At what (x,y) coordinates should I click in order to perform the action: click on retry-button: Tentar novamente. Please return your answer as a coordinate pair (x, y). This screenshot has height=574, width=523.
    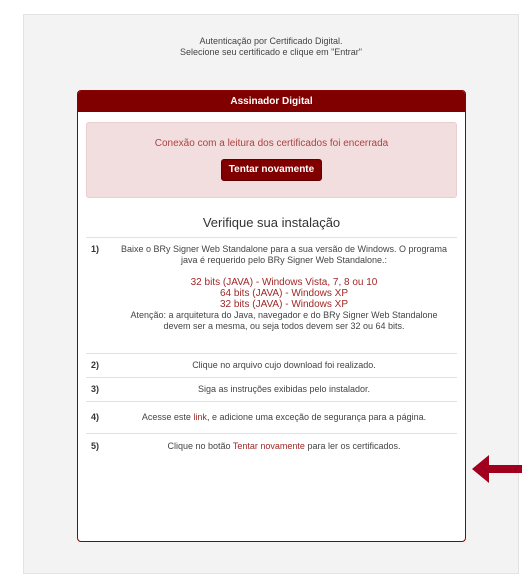
    Looking at the image, I should click on (271, 170).